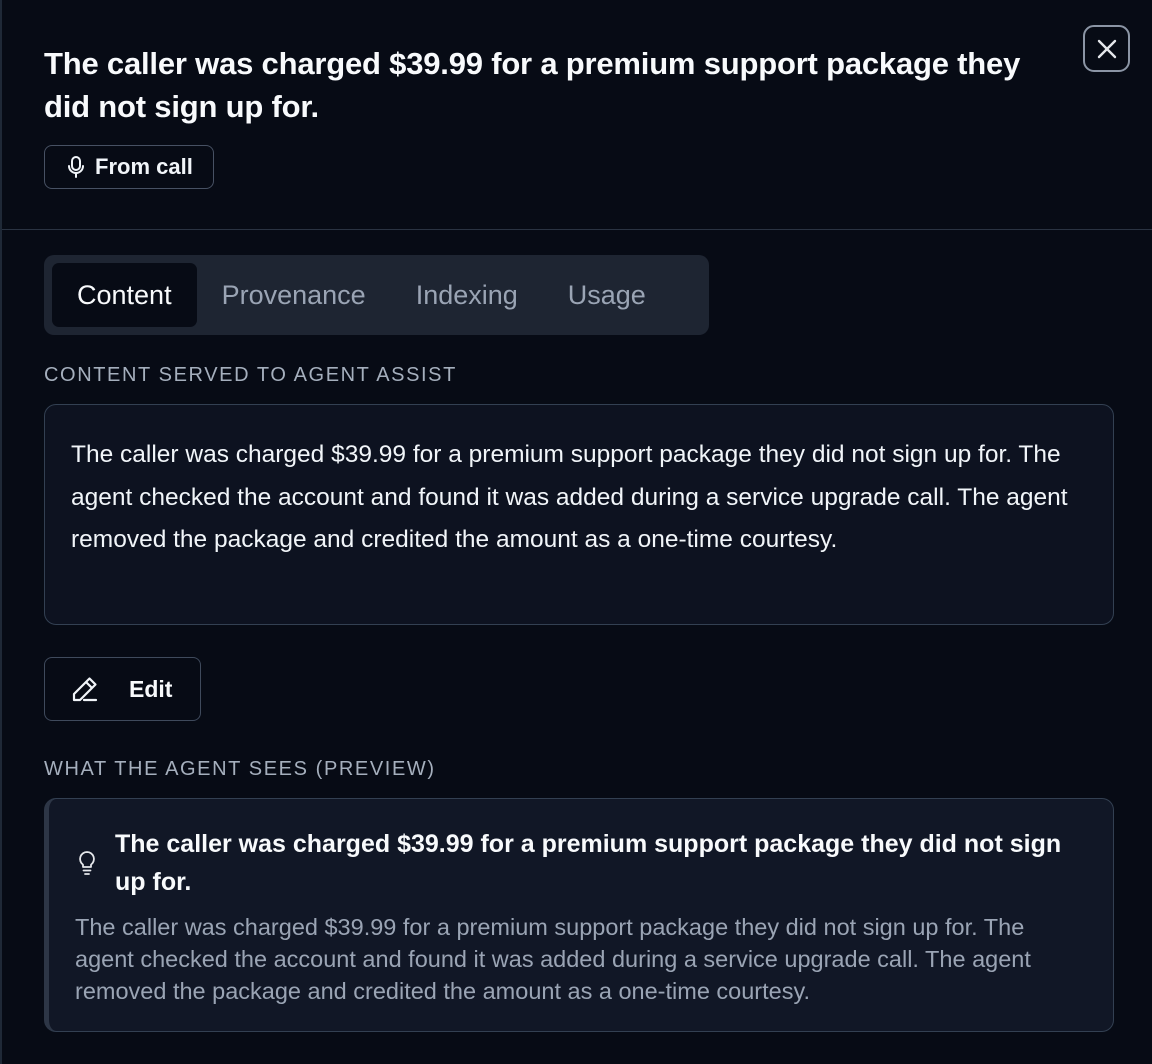 This screenshot has height=1064, width=1152. What do you see at coordinates (467, 295) in the screenshot?
I see `tab-indexing: Indexing` at bounding box center [467, 295].